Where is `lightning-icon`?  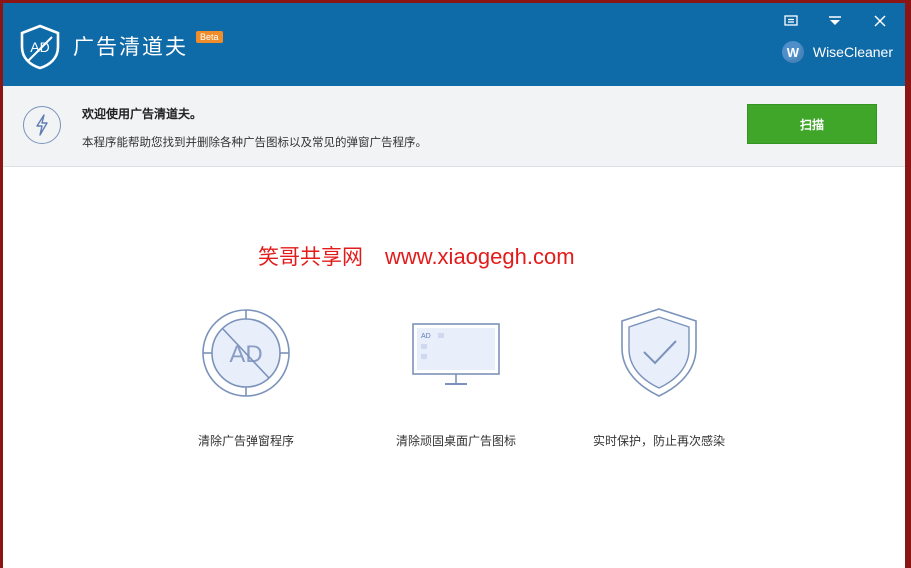
lightning-icon is located at coordinates (42, 125).